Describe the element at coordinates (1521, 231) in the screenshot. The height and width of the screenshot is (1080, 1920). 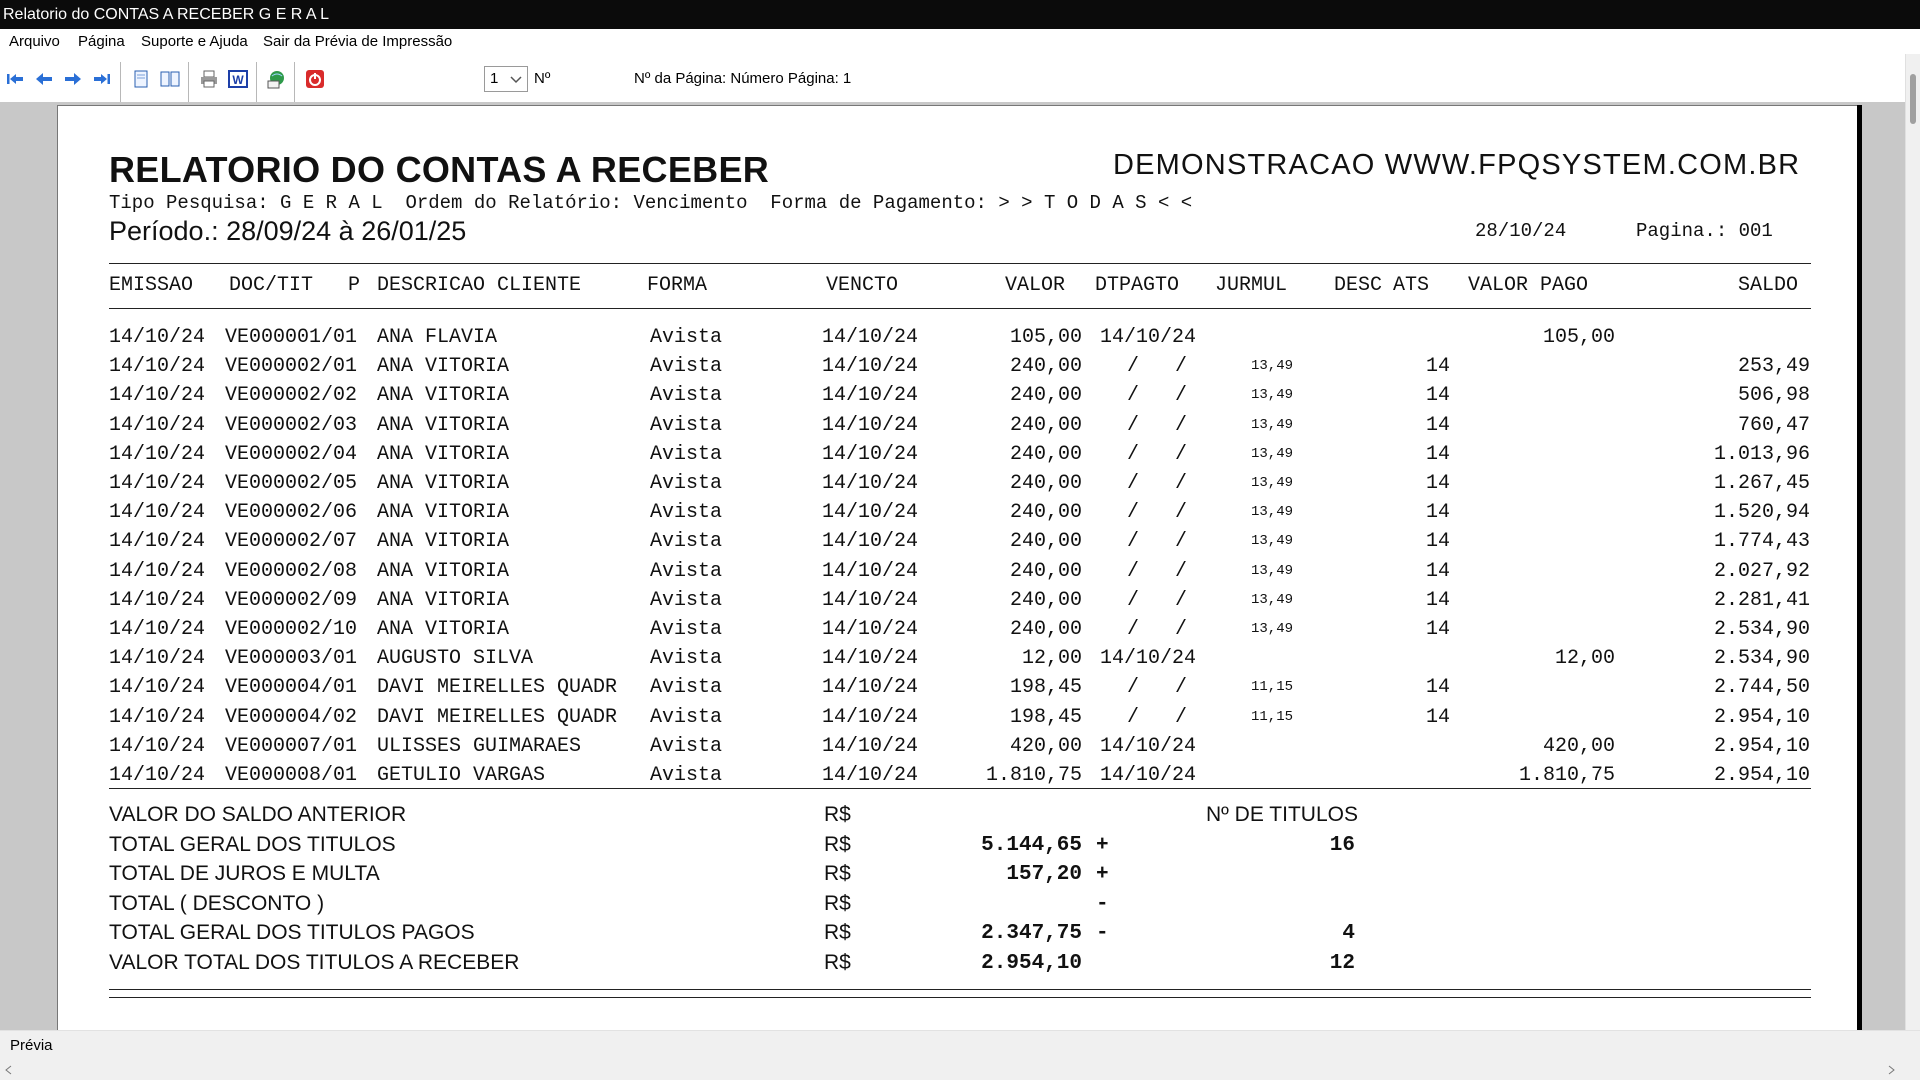
I see `report-date: 28/10/24` at that location.